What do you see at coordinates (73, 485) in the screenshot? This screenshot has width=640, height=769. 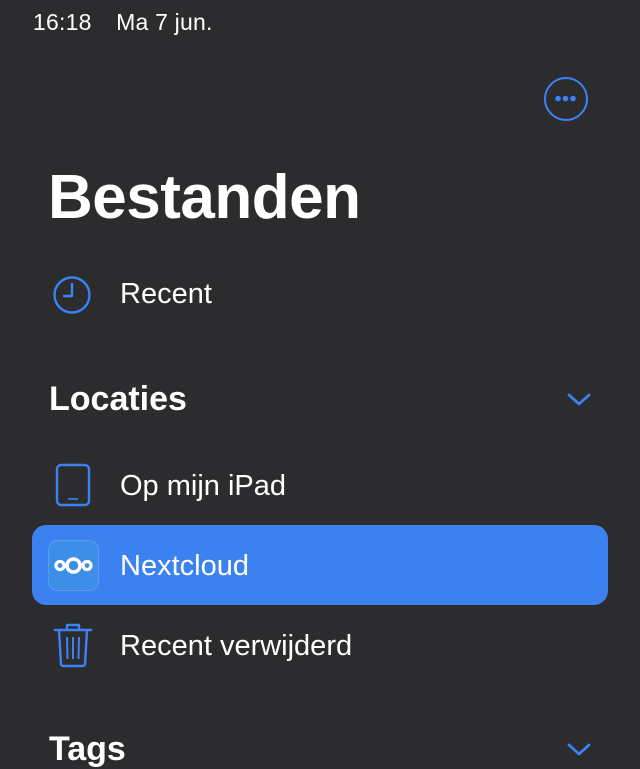 I see `ipad-icon` at bounding box center [73, 485].